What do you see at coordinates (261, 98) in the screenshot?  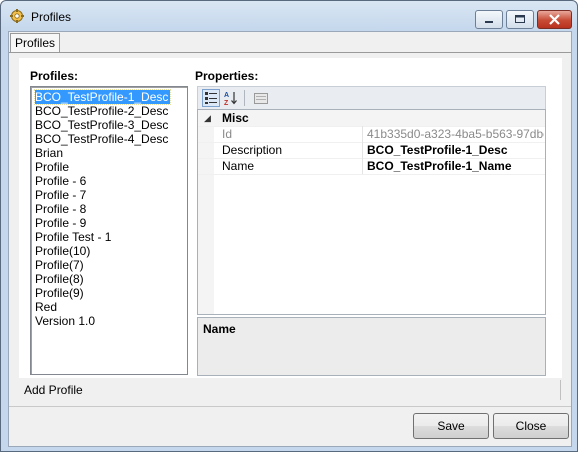 I see `property-pages-icon` at bounding box center [261, 98].